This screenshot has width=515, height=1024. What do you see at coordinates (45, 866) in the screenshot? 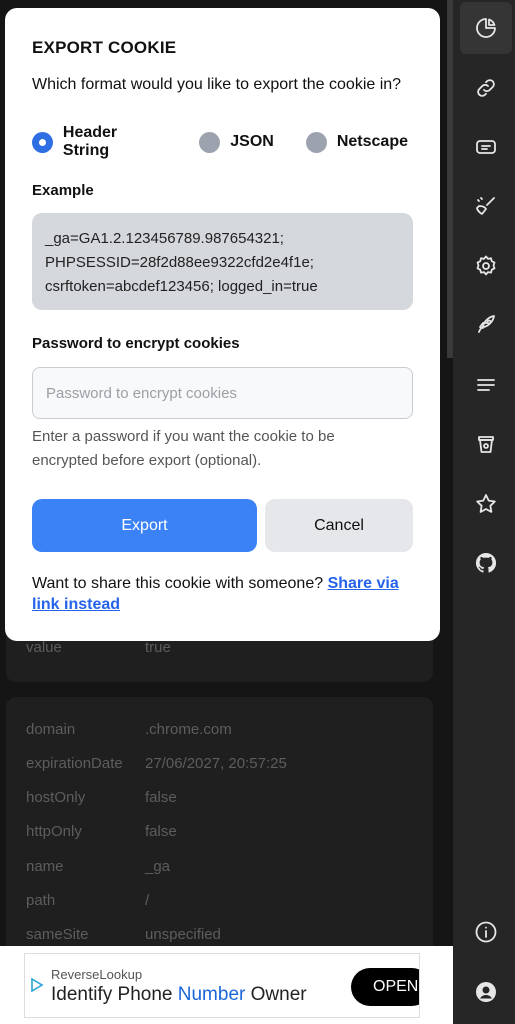
I see `cookie-field-key: name` at bounding box center [45, 866].